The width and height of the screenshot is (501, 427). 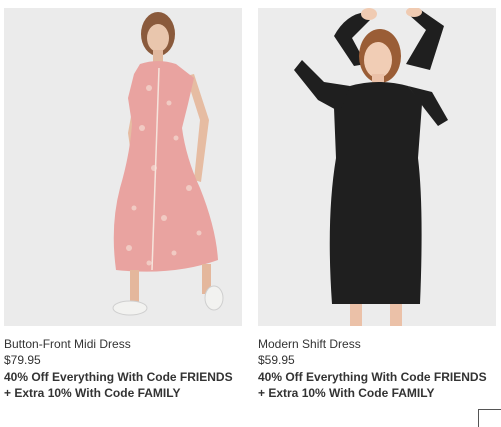 I want to click on scroll-corner-widget, so click(x=489, y=418).